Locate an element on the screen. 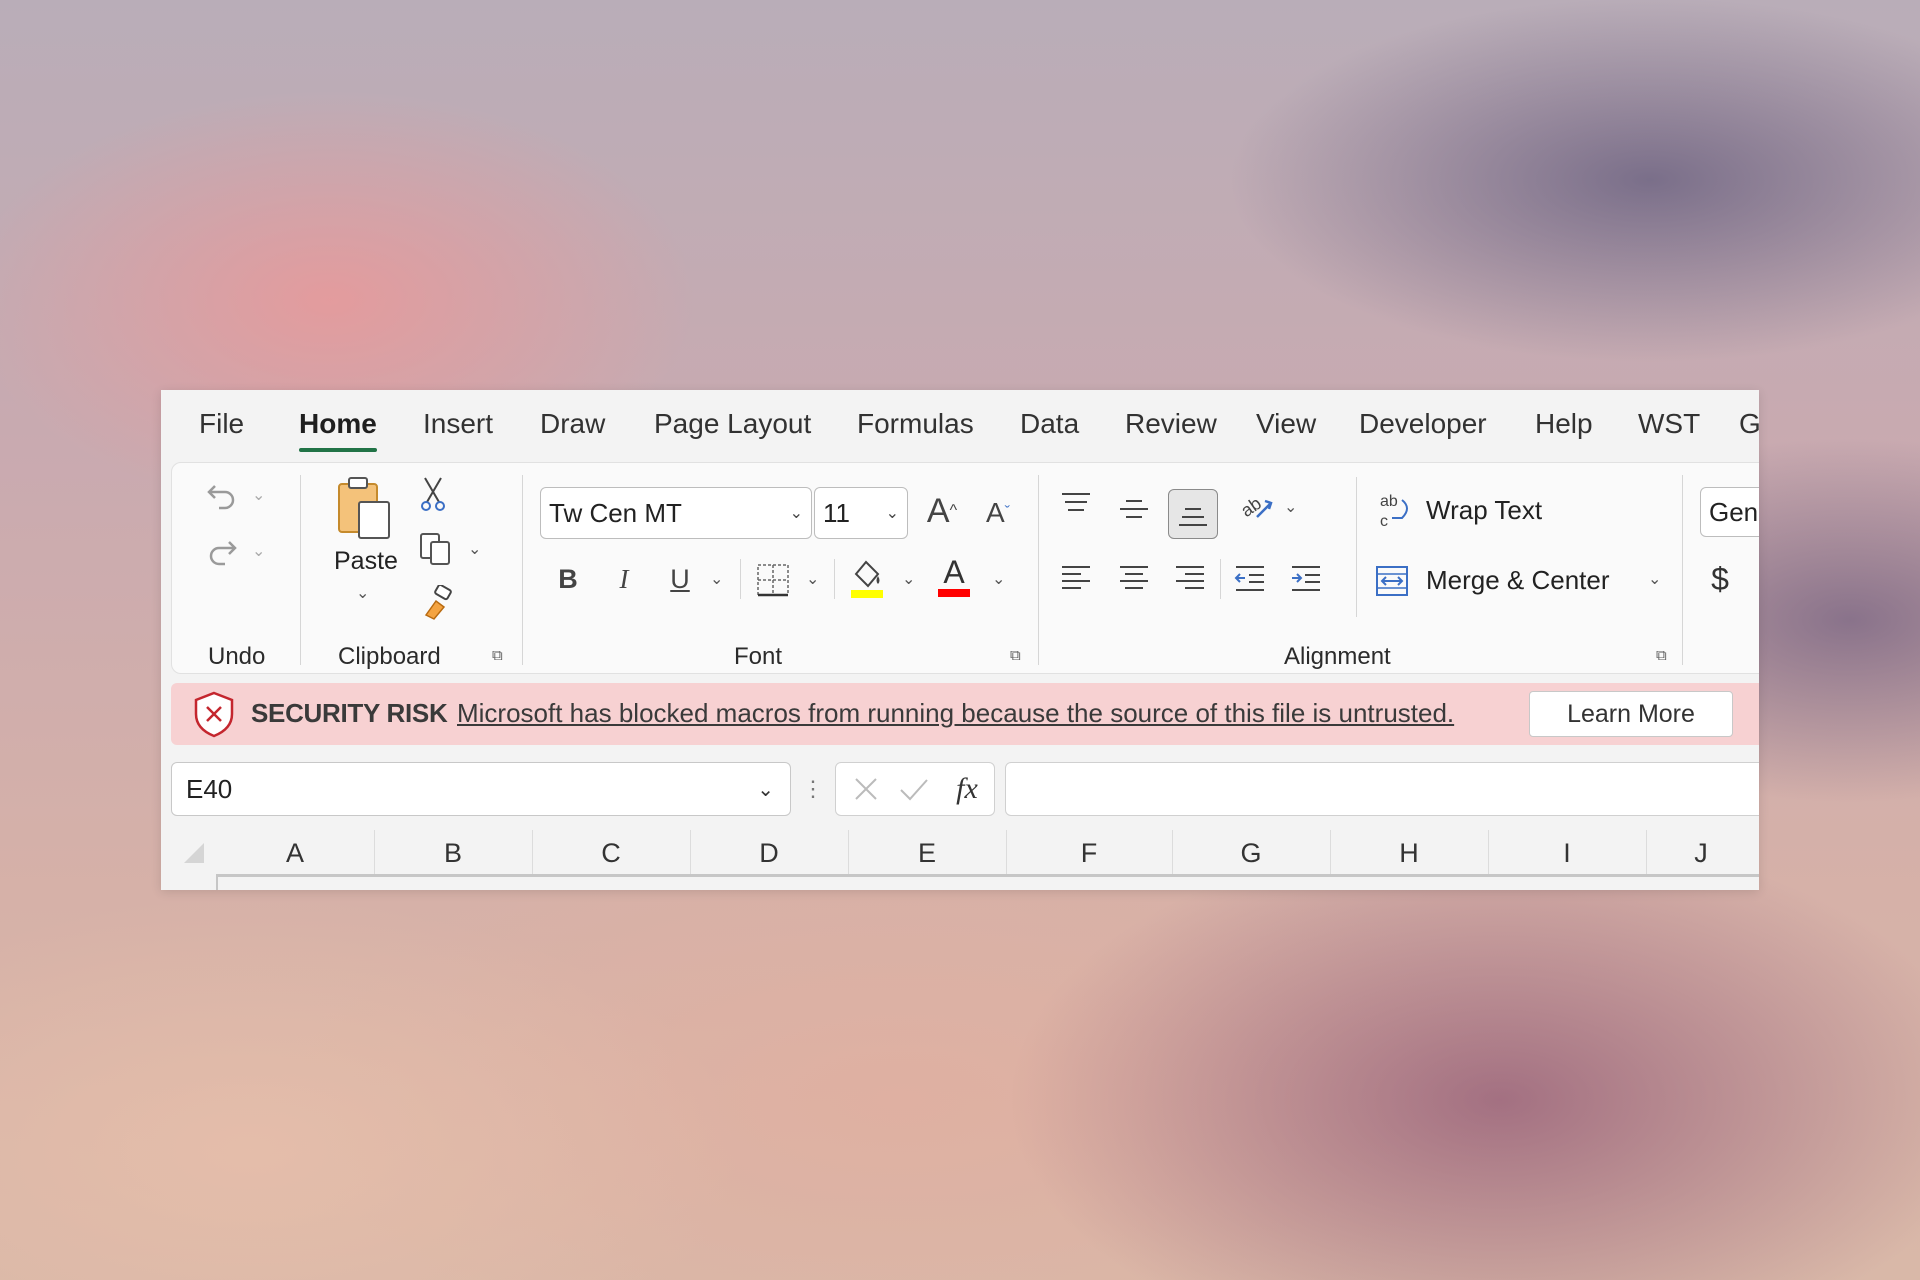 This screenshot has height=1280, width=1920. underline-dropdown-icon: ⌄ is located at coordinates (716, 579).